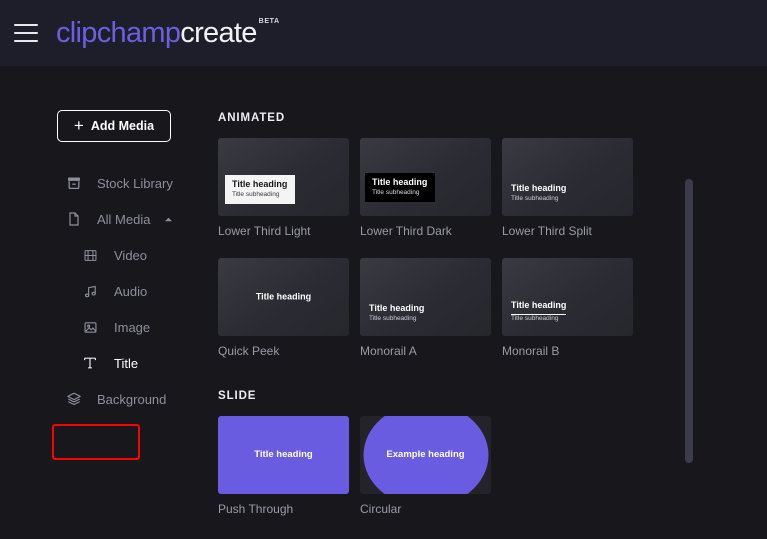 This screenshot has width=767, height=539. I want to click on vertical-scrollbar, so click(689, 321).